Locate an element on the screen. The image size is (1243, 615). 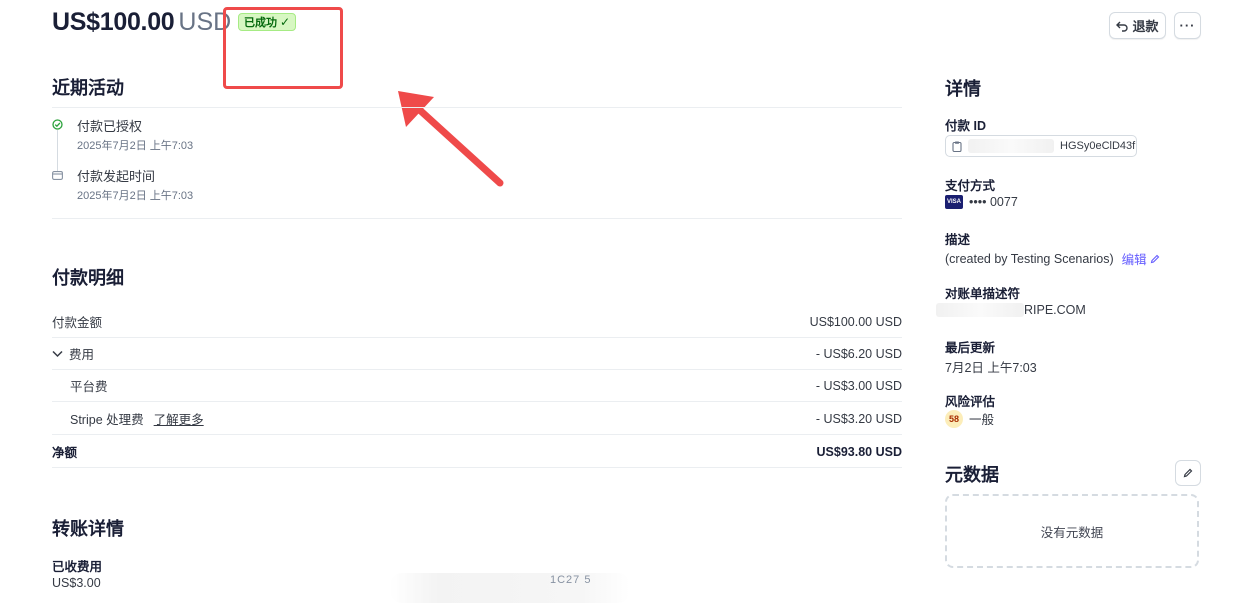
payment-amount-header: US$100.00 USD is located at coordinates (141, 22).